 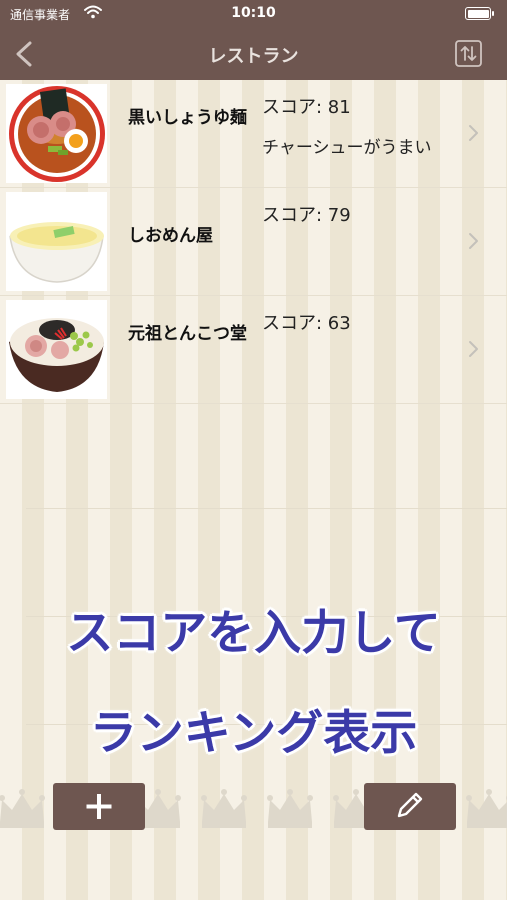 What do you see at coordinates (347, 148) in the screenshot?
I see `restaurant-comment: チャーシューがうまい` at bounding box center [347, 148].